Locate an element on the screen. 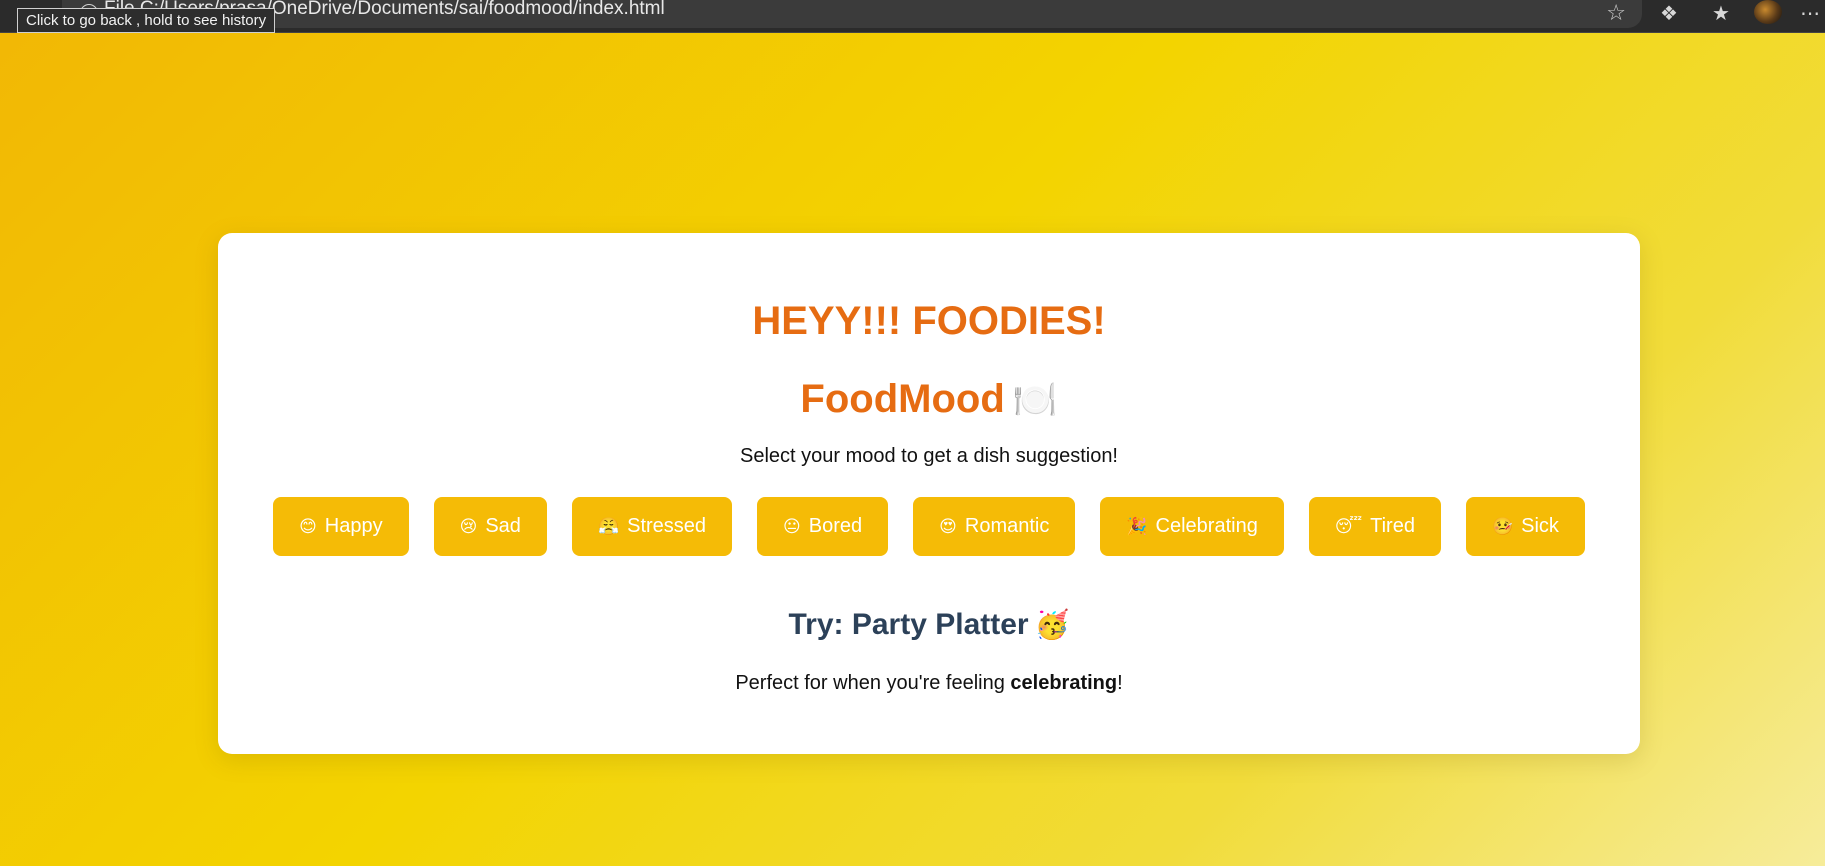 This screenshot has height=866, width=1825. more-menu-icon: ⋯ is located at coordinates (1810, 14).